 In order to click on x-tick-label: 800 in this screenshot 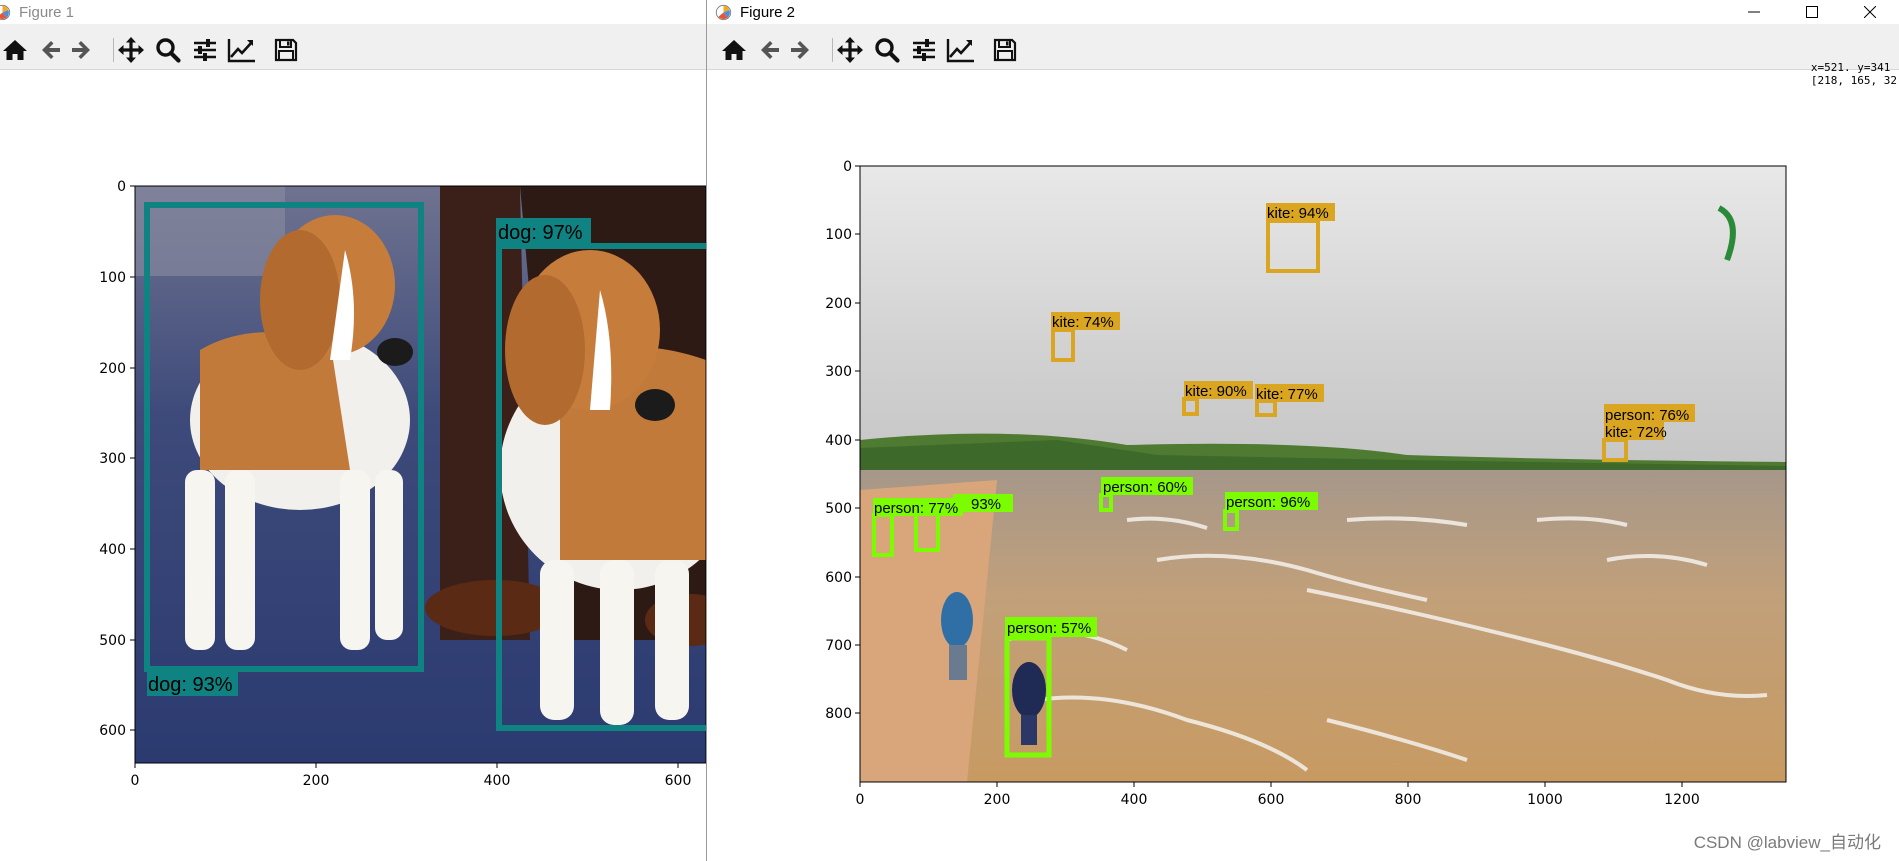, I will do `click(1408, 800)`.